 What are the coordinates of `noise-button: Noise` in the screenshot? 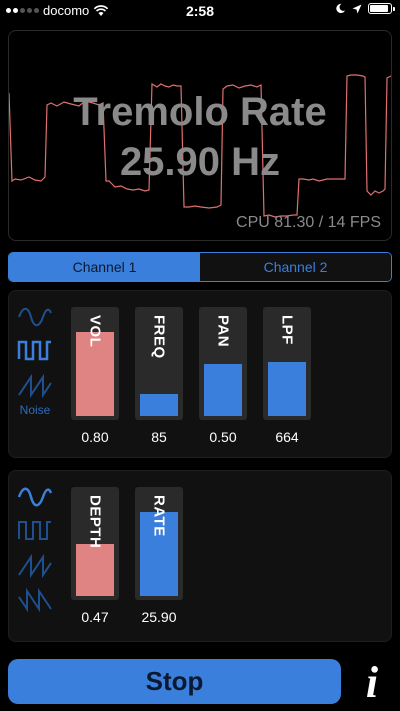 It's located at (35, 410).